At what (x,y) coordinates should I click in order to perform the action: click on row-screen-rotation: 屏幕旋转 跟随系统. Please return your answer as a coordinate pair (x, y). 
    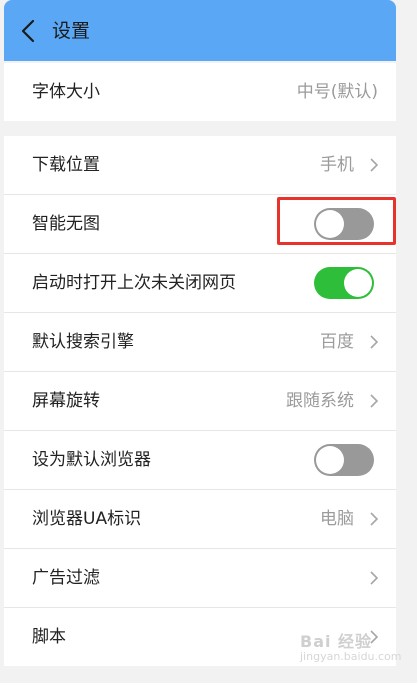
    Looking at the image, I should click on (200, 401).